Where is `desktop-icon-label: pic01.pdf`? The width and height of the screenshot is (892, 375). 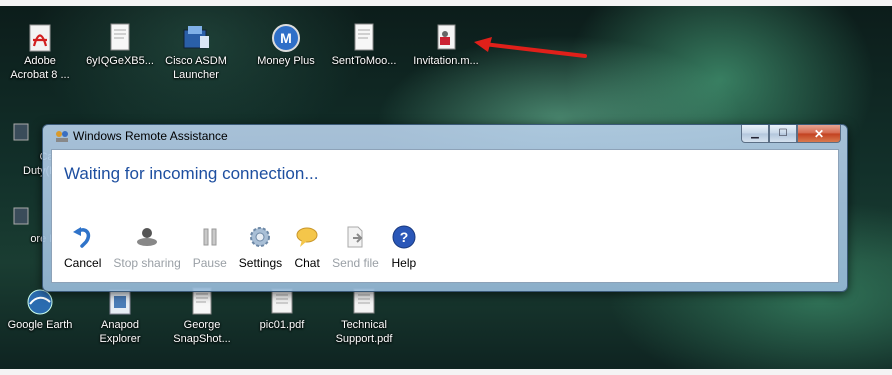 desktop-icon-label: pic01.pdf is located at coordinates (282, 325).